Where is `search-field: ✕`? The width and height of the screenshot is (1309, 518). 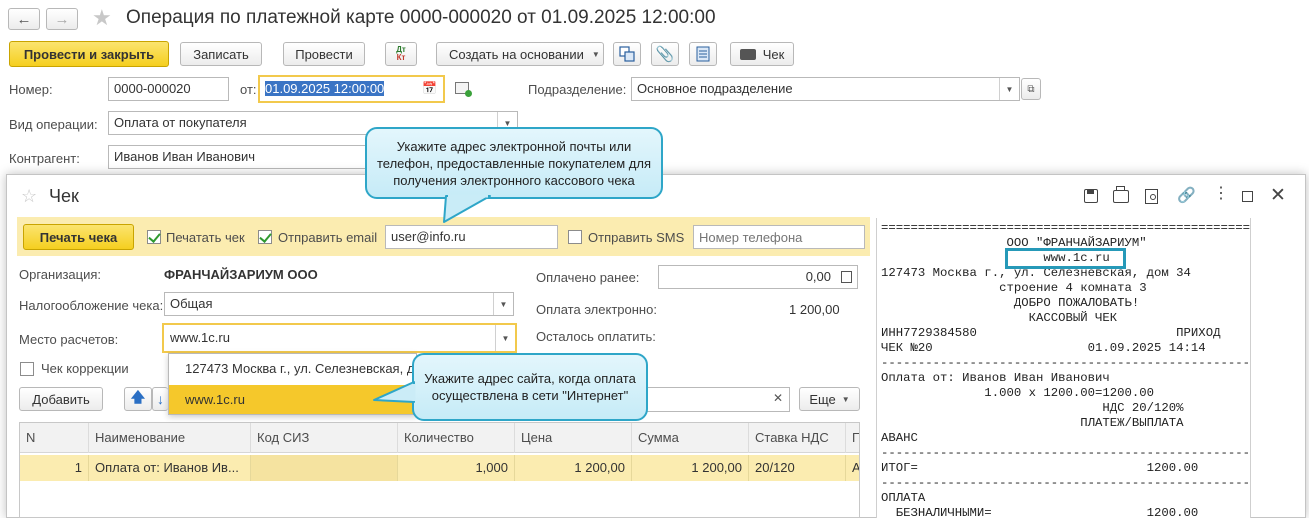 search-field: ✕ is located at coordinates (715, 399).